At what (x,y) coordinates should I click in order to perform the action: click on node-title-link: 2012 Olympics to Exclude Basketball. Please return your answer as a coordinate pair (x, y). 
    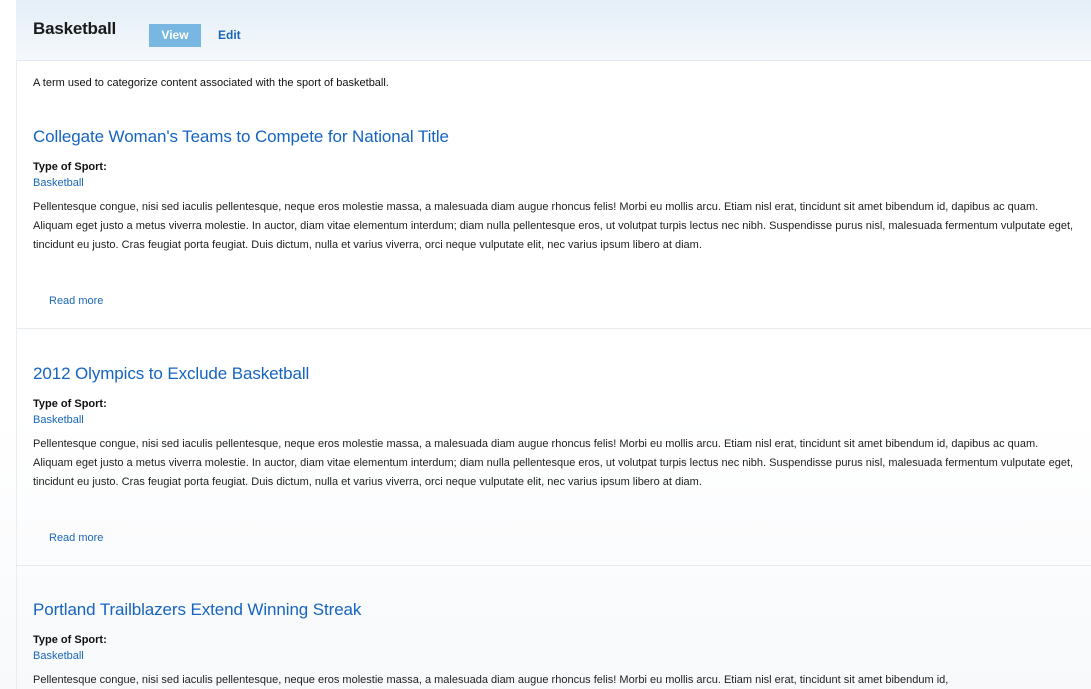
    Looking at the image, I should click on (171, 374).